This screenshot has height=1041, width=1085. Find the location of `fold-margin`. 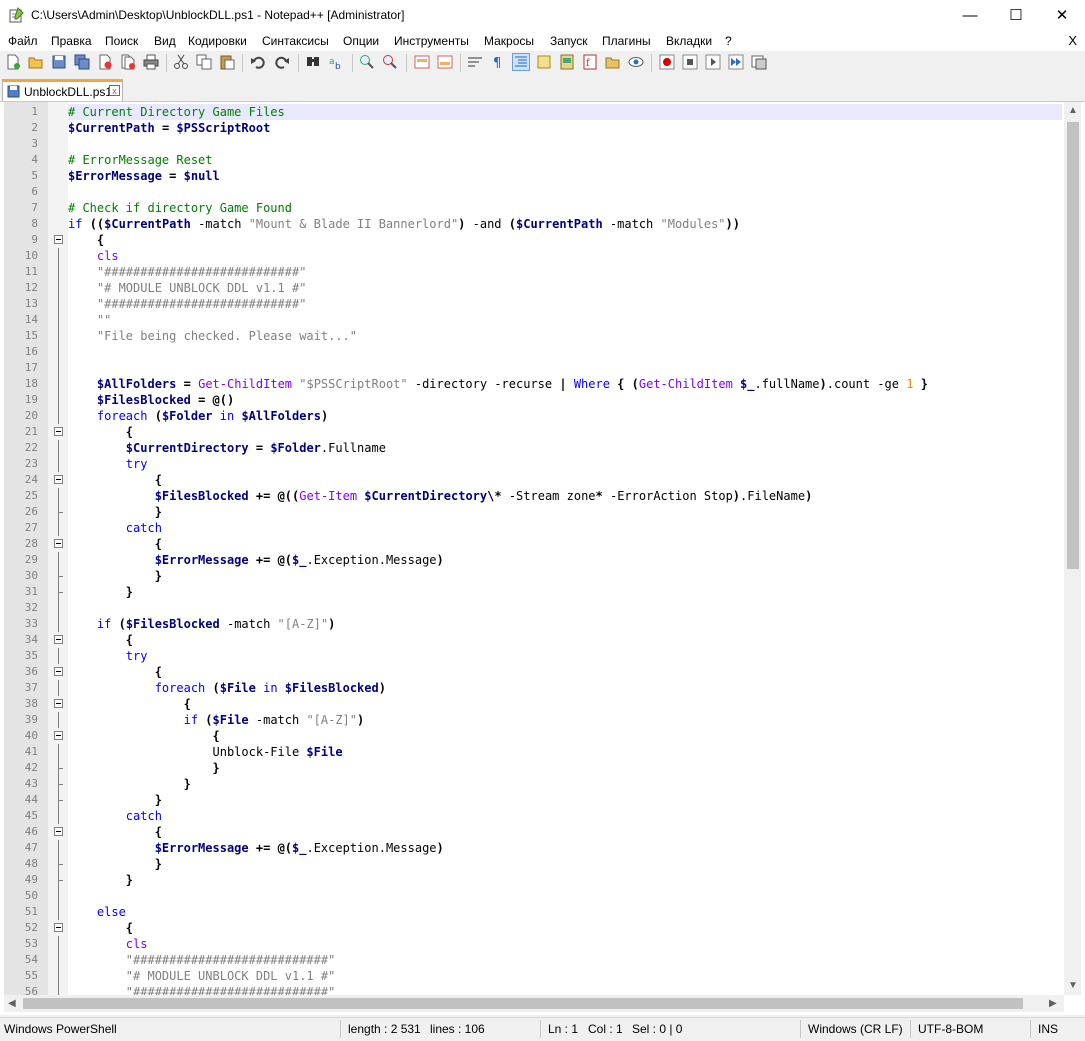

fold-margin is located at coordinates (58, 548).